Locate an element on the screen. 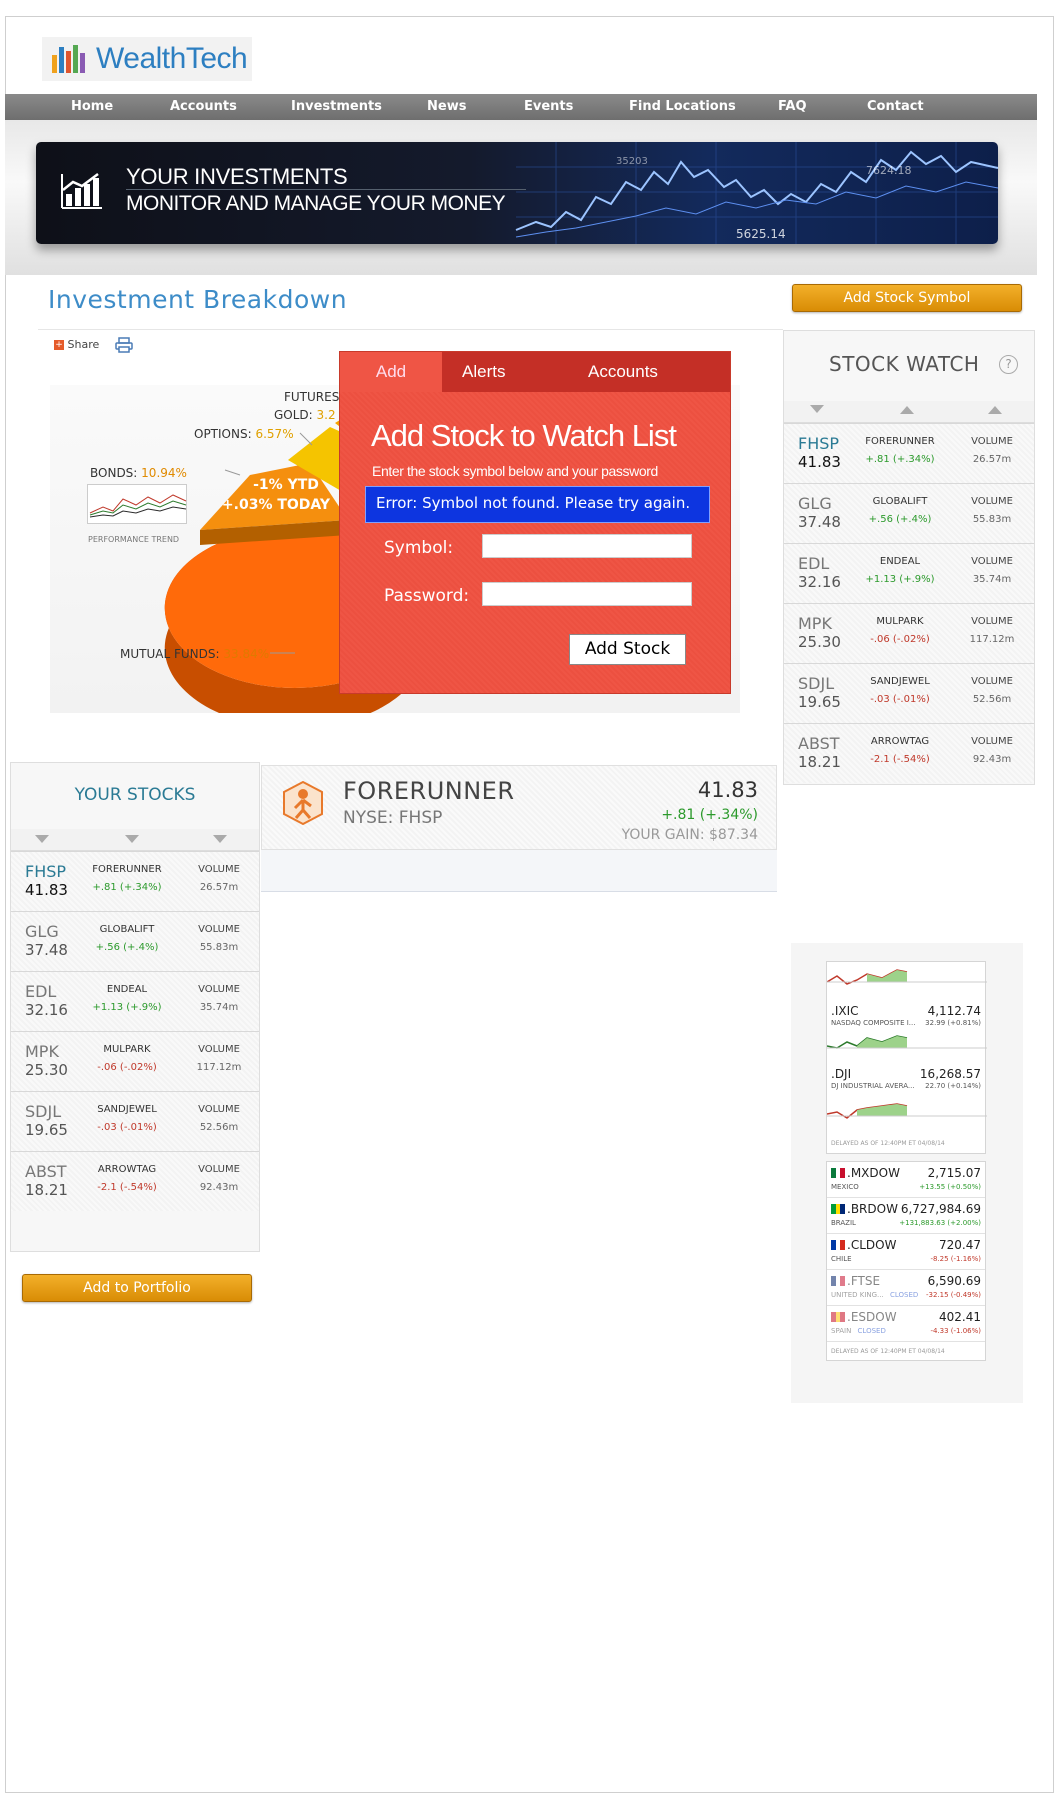  stock-price: 32.16 is located at coordinates (46, 1010).